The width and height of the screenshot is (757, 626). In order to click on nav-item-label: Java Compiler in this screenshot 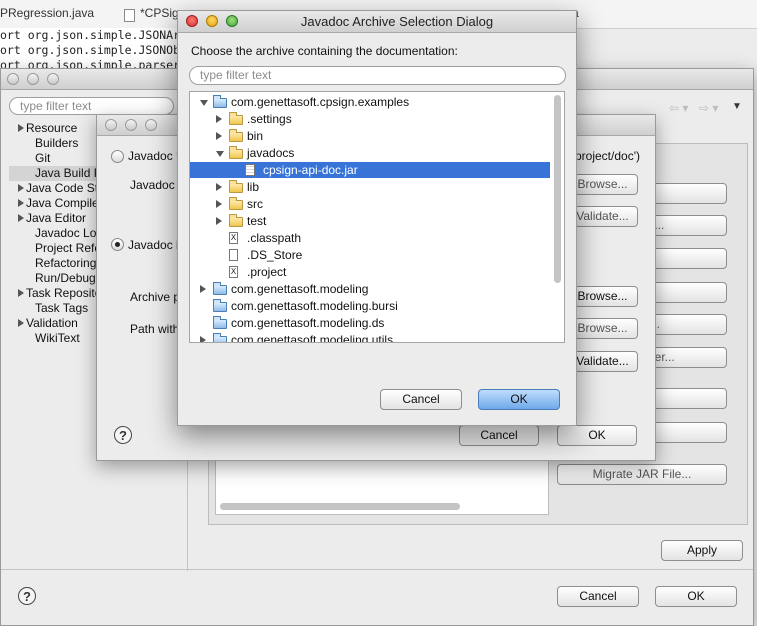, I will do `click(64, 203)`.